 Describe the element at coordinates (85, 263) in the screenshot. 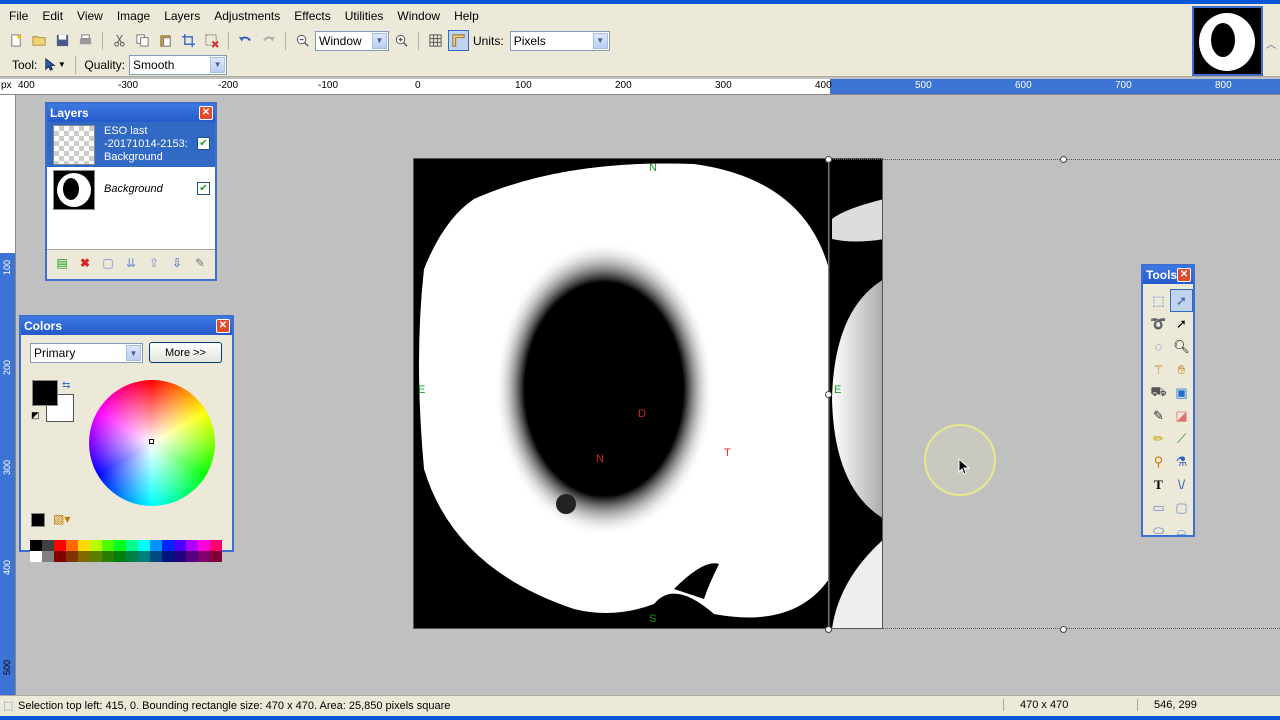

I see `delete-layer-icon: ✖` at that location.